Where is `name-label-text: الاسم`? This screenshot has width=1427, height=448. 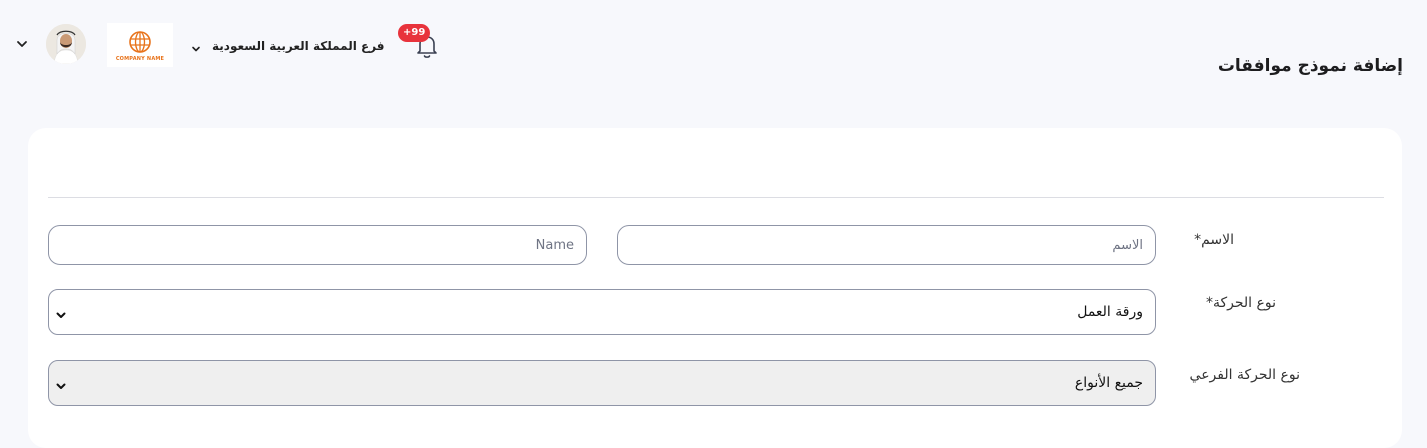
name-label-text: الاسم is located at coordinates (1217, 240).